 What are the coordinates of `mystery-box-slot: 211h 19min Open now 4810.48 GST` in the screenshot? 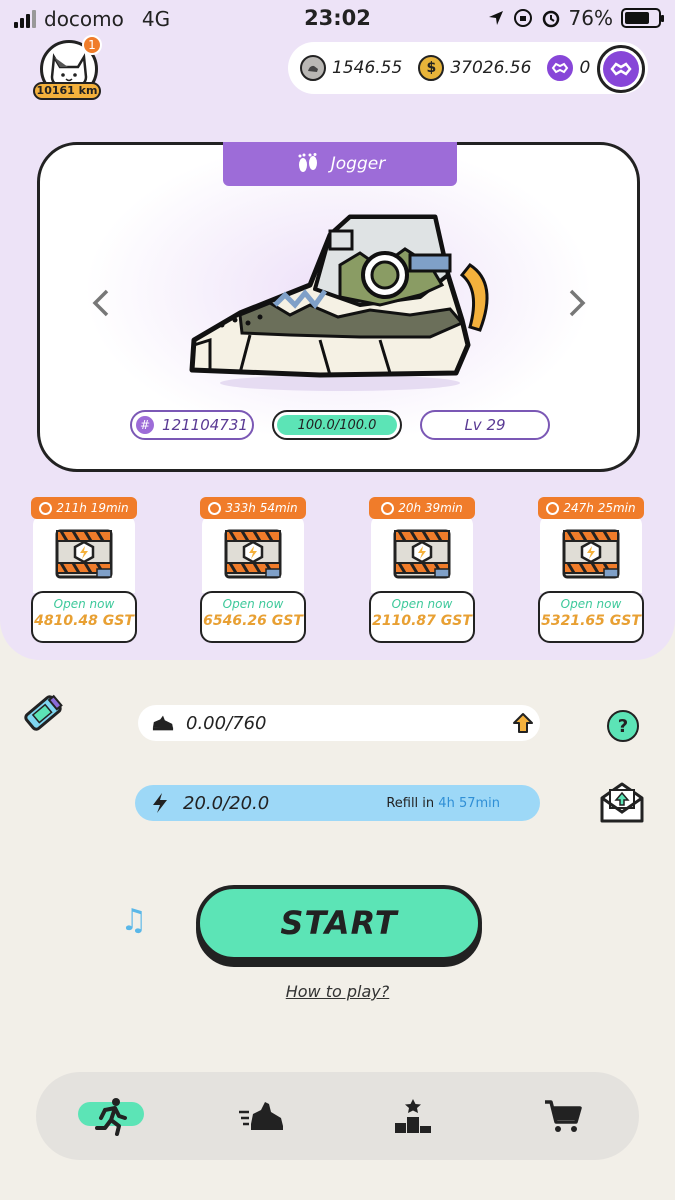 It's located at (84, 572).